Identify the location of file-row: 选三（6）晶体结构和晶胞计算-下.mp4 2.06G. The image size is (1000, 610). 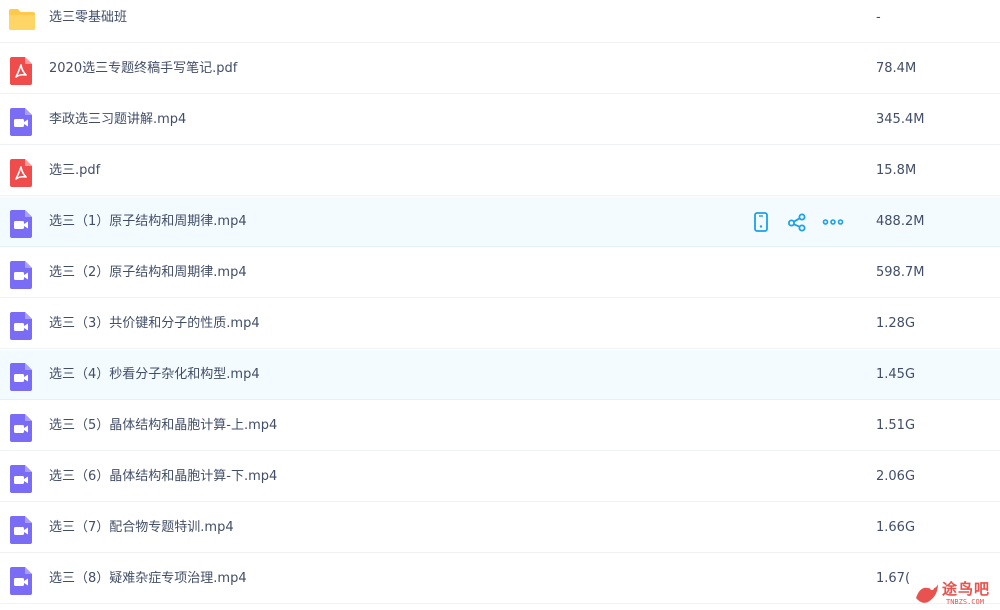
(500, 477).